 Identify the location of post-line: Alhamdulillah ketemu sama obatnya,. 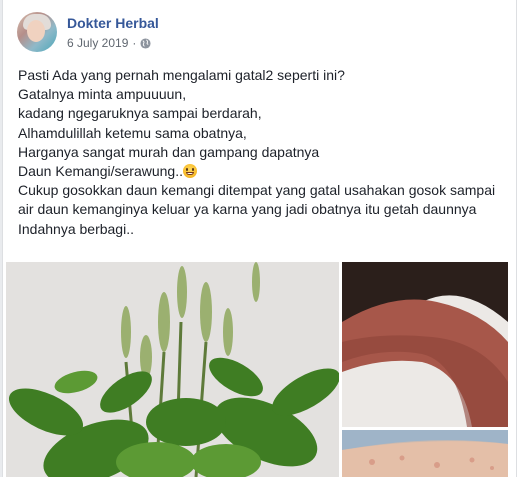
(132, 132).